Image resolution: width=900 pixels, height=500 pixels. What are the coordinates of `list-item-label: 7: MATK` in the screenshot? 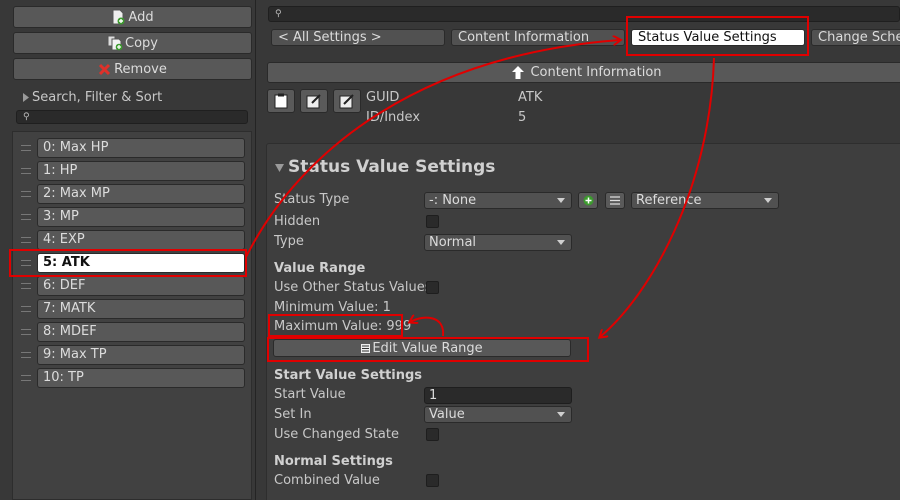 It's located at (141, 309).